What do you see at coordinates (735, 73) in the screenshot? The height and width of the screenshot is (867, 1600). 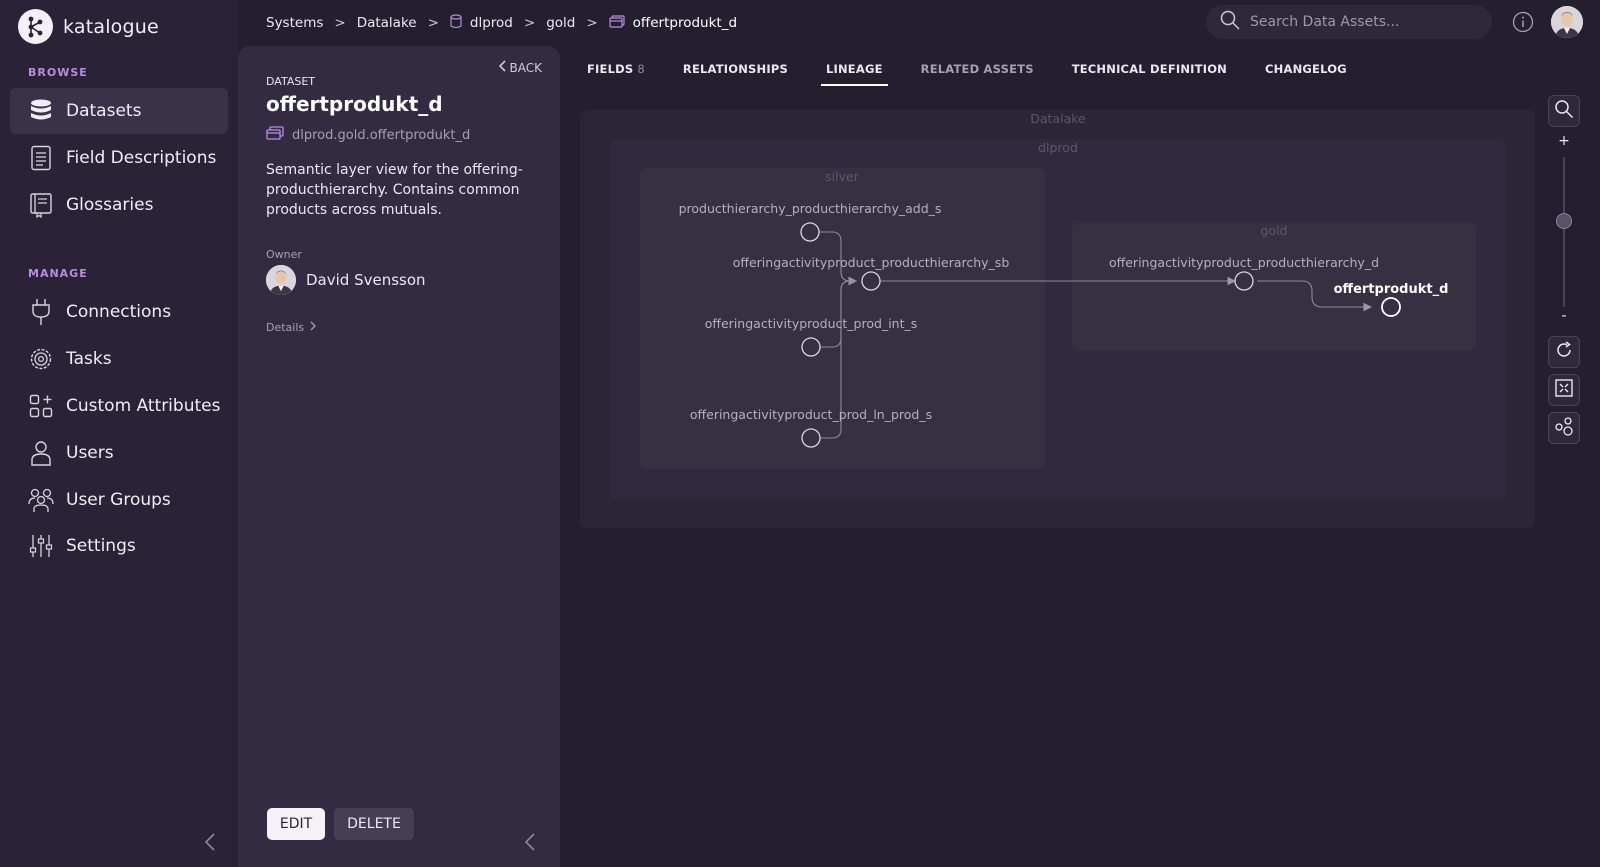 I see `tab-relationships: RELATIONSHIPS` at bounding box center [735, 73].